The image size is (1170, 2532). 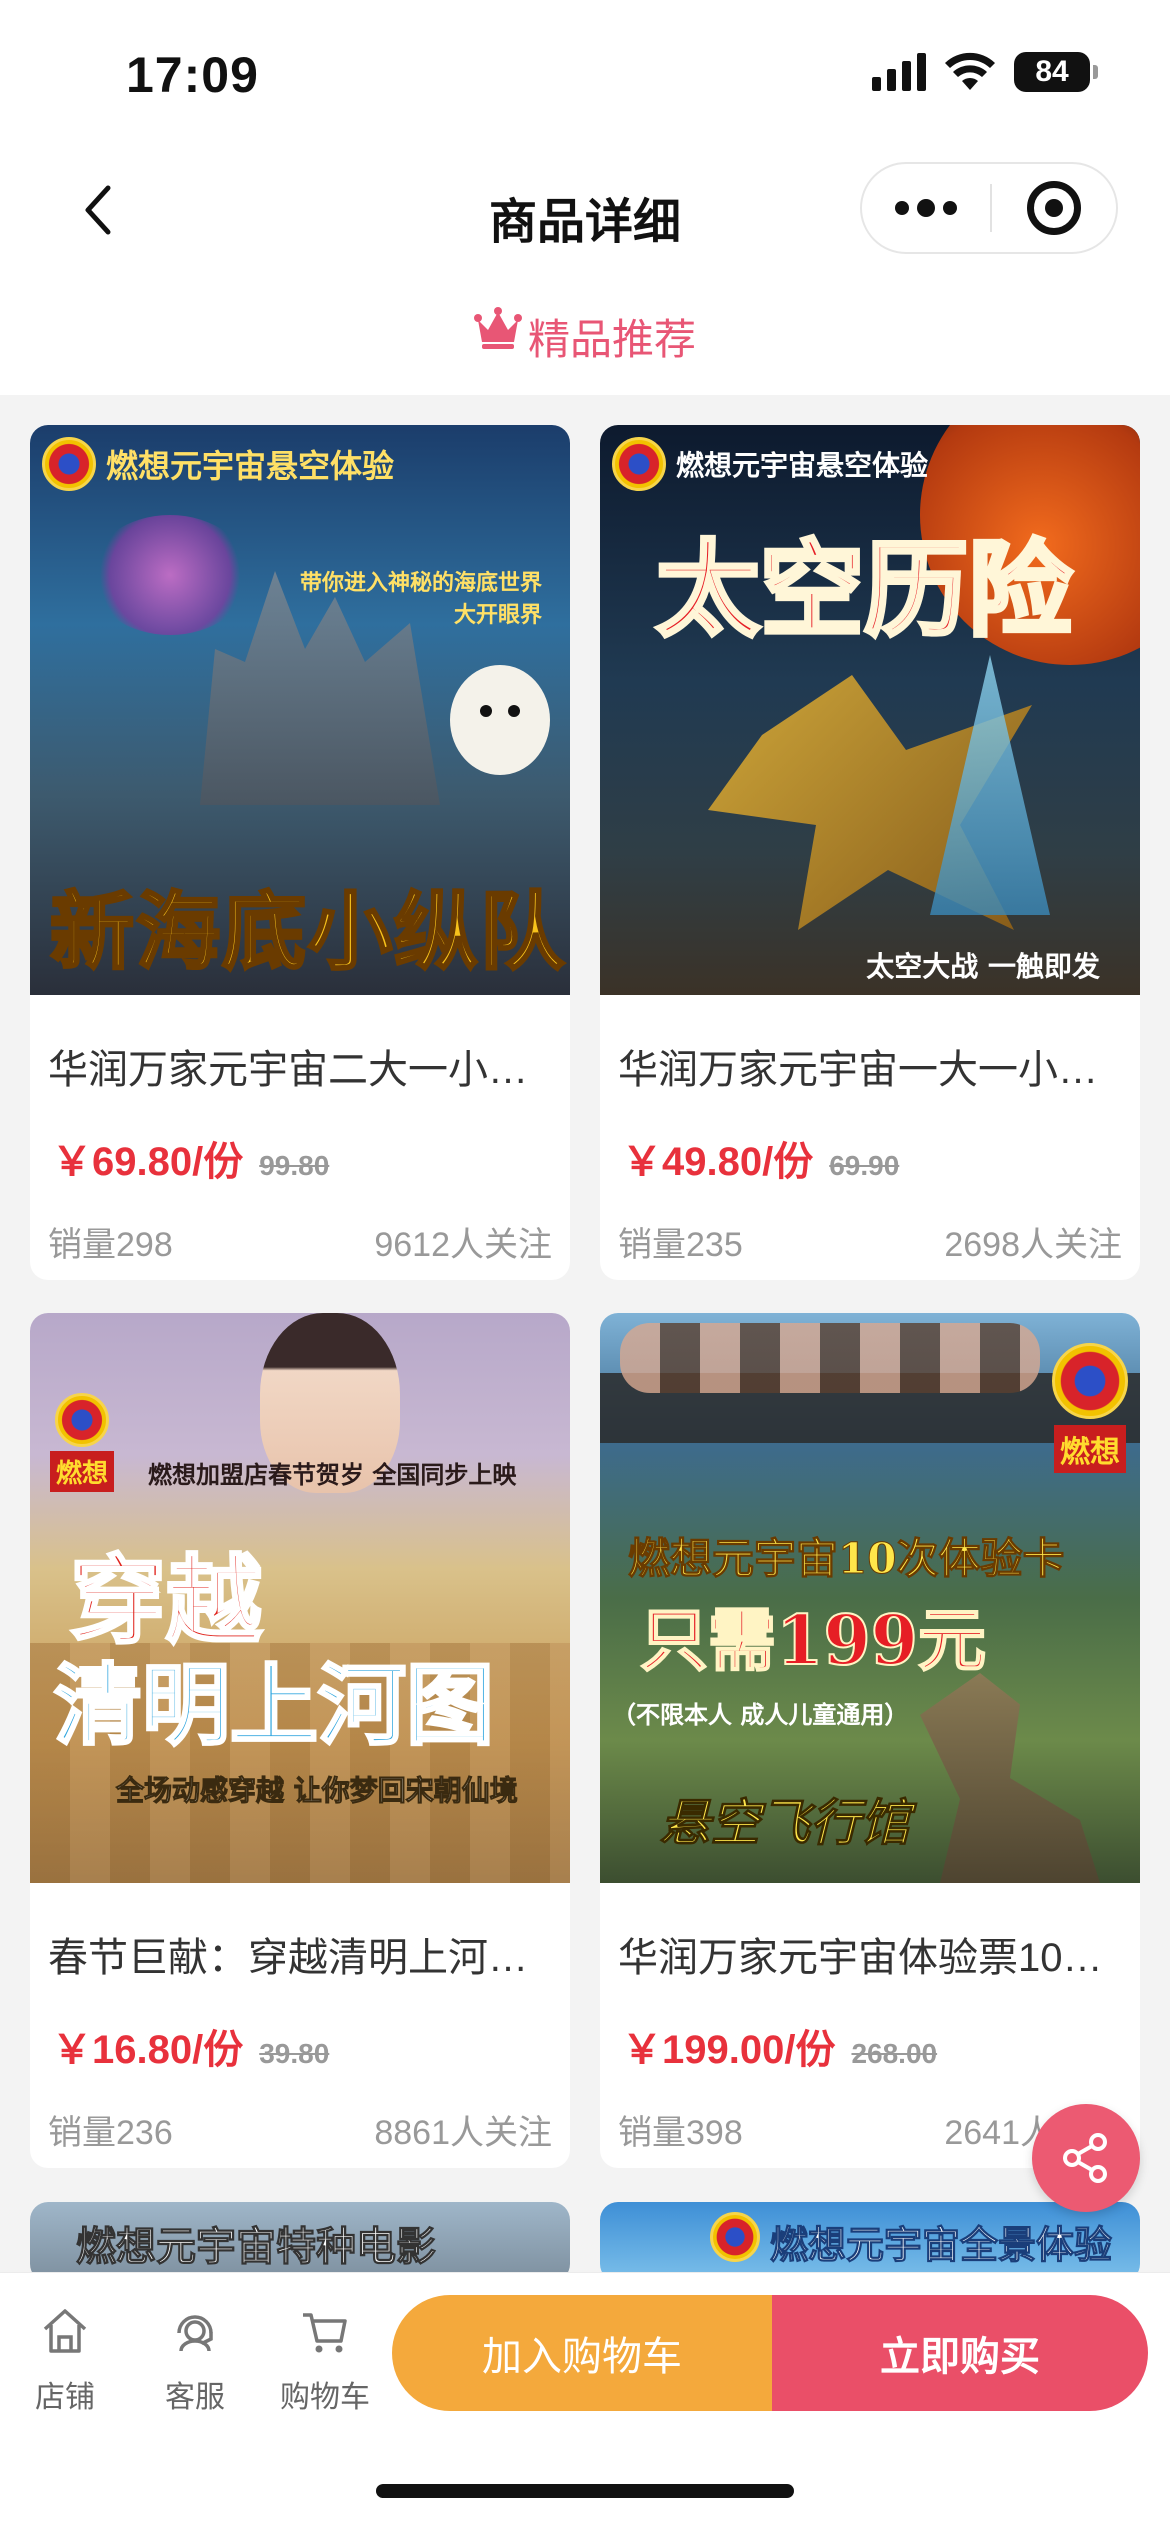 I want to click on status-time: 17:09, so click(x=192, y=75).